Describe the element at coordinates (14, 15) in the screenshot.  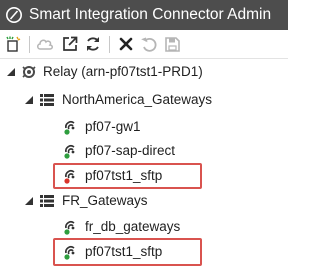
I see `circle-slash-logo-icon` at that location.